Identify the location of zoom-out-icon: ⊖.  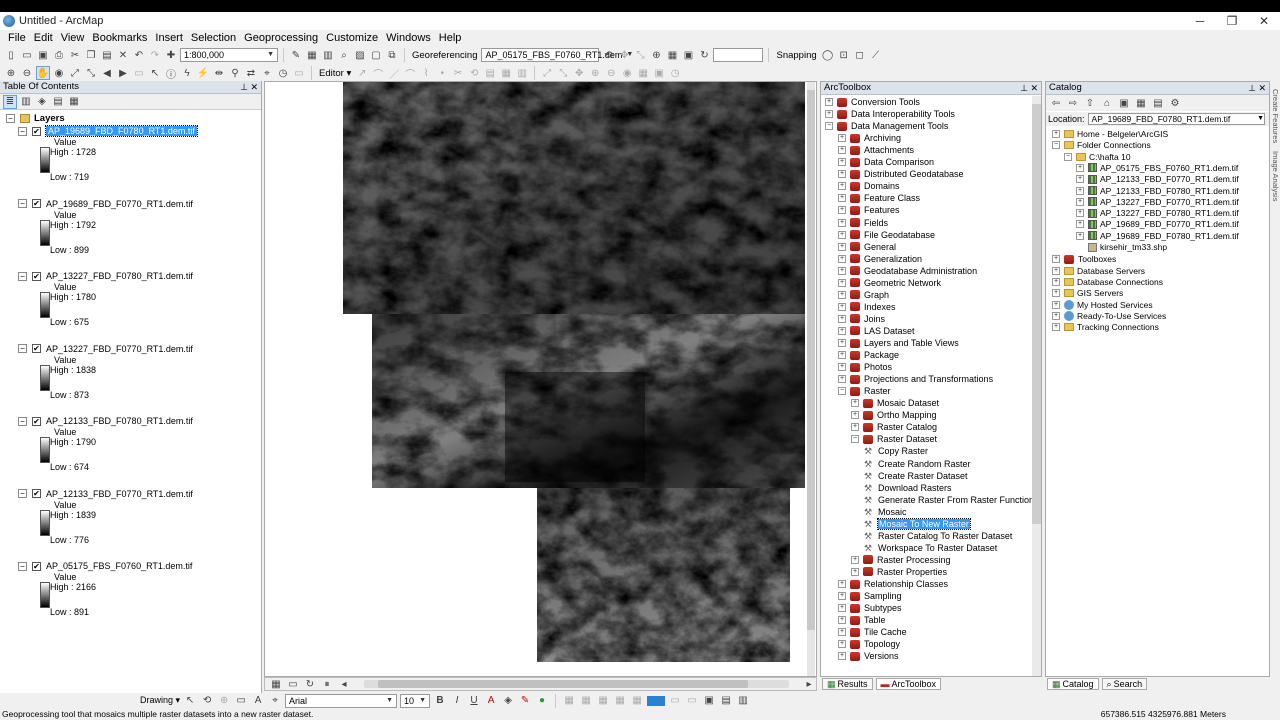
(27, 73).